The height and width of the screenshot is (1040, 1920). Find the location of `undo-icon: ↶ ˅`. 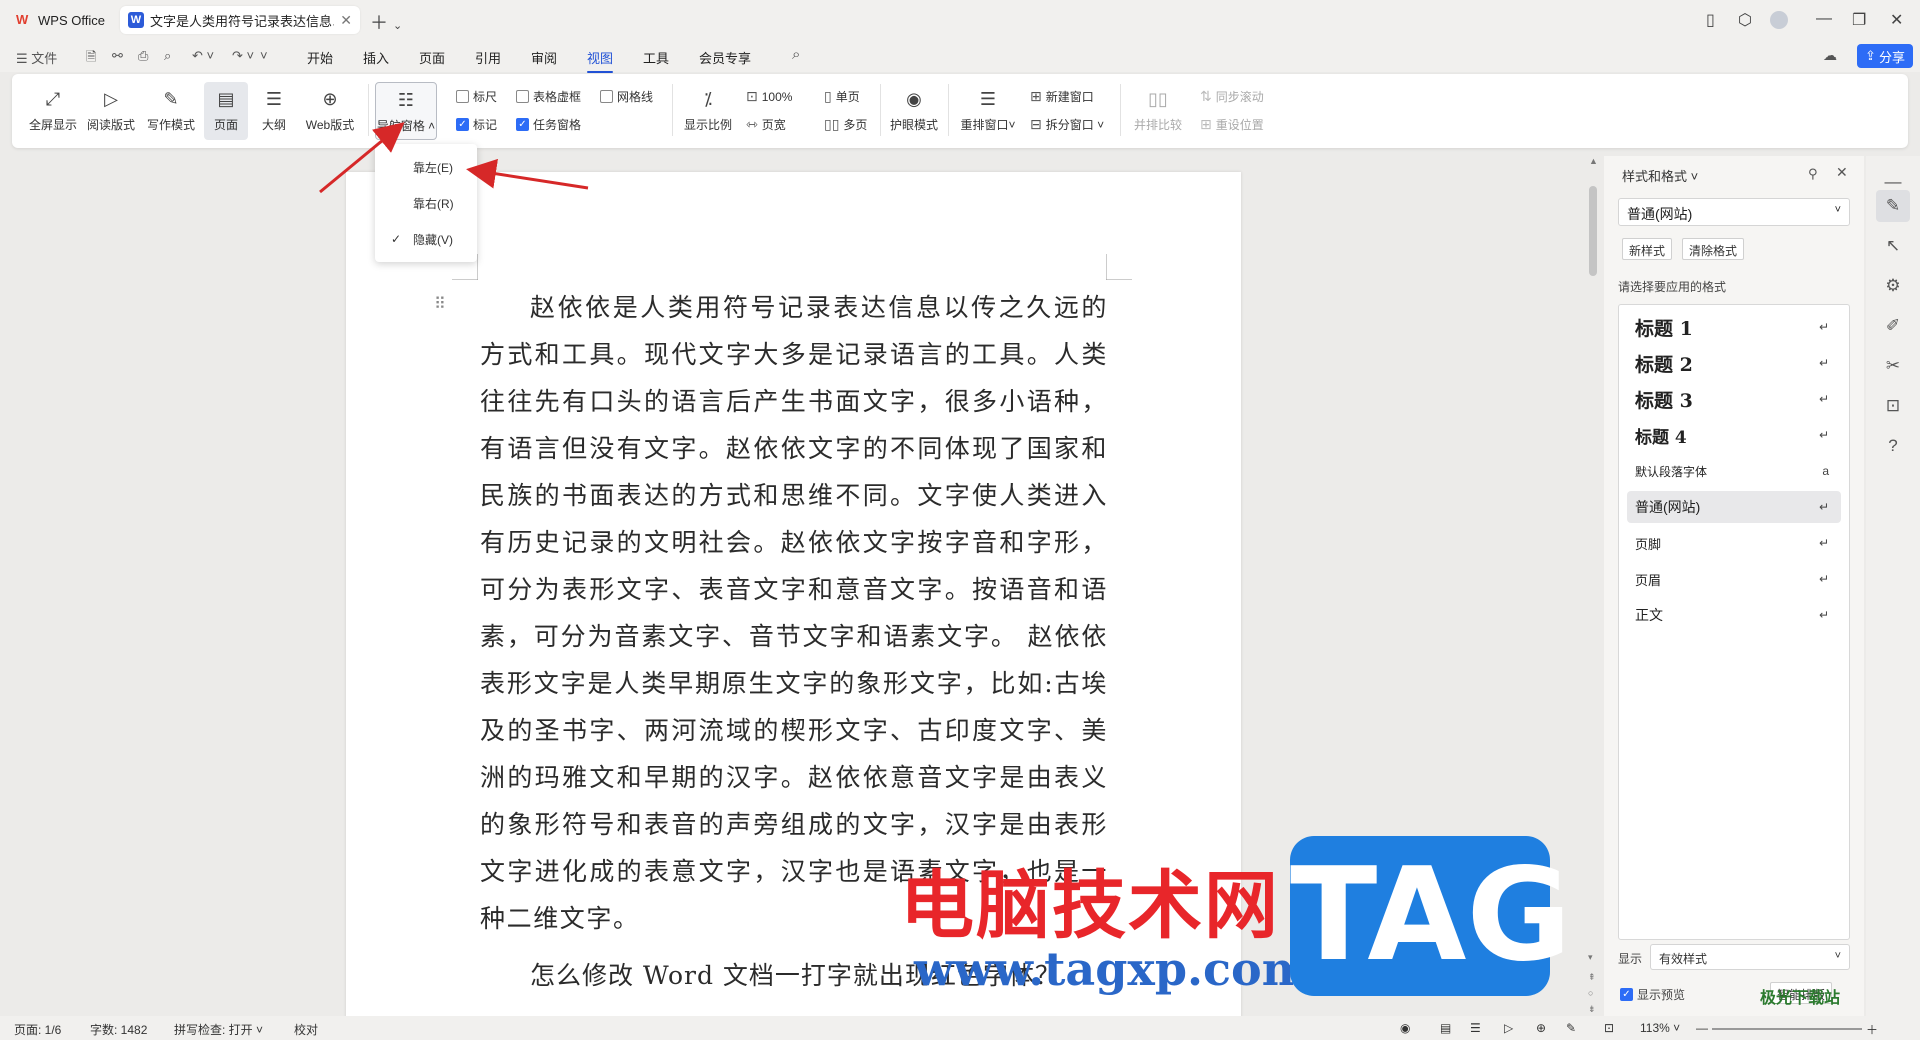

undo-icon: ↶ ˅ is located at coordinates (203, 56).